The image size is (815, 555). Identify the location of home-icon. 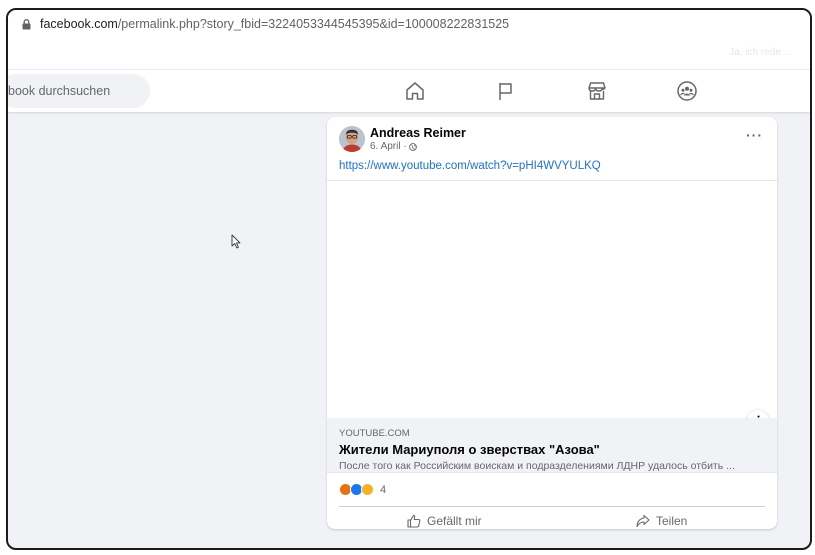
(415, 91).